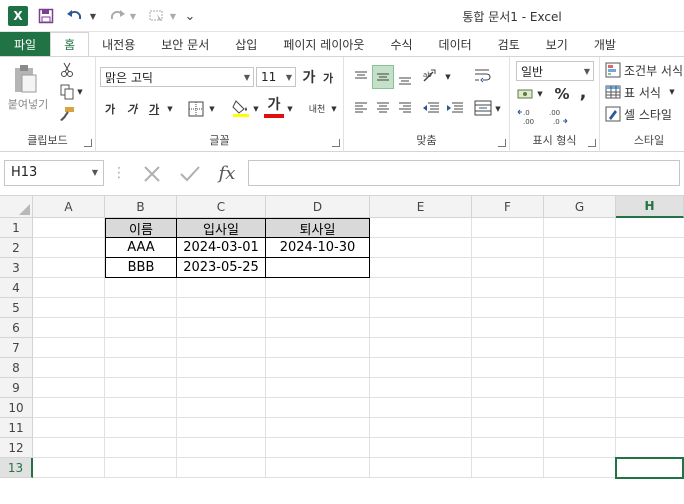 This screenshot has width=684, height=504. I want to click on column-header-c: C, so click(221, 207).